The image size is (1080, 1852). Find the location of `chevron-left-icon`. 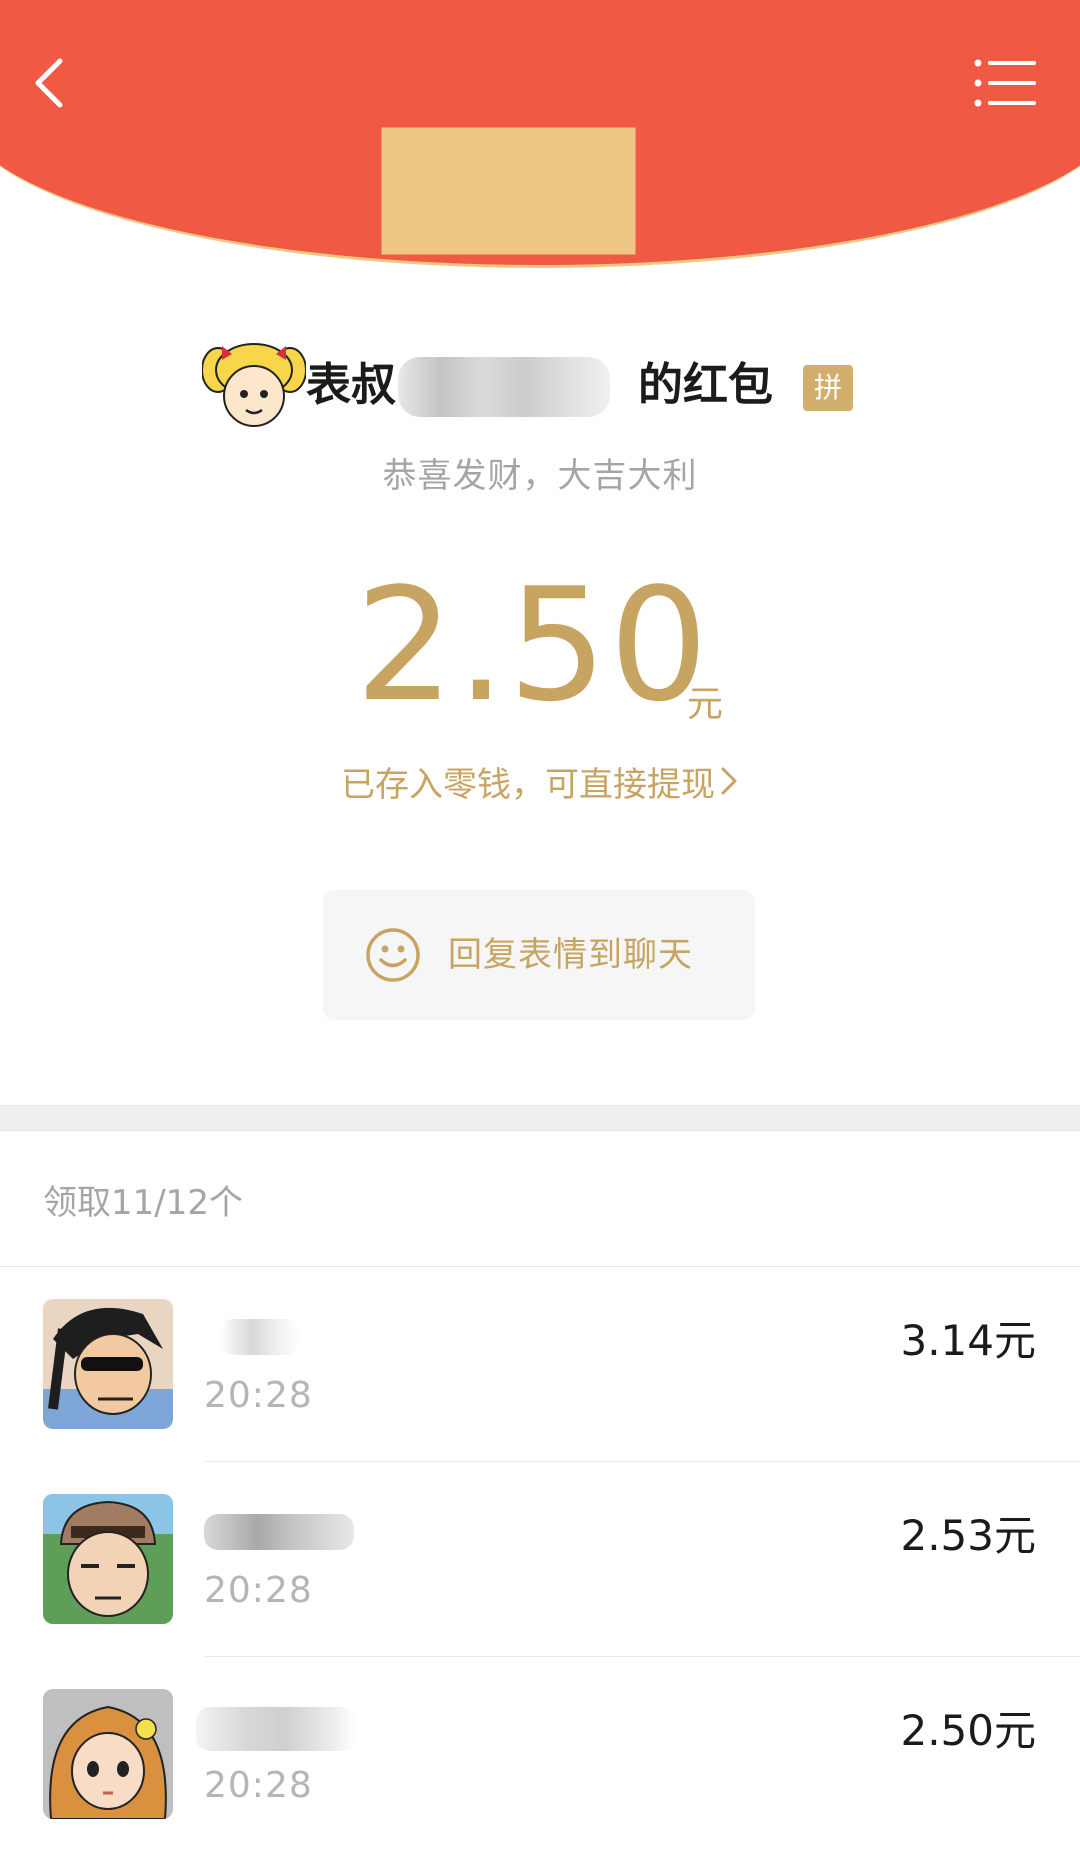

chevron-left-icon is located at coordinates (49, 83).